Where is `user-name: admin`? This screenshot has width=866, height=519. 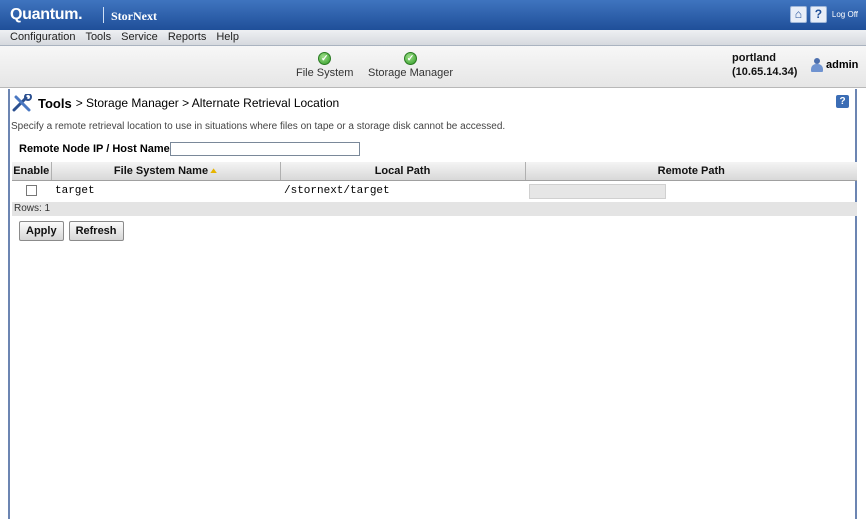
user-name: admin is located at coordinates (842, 65).